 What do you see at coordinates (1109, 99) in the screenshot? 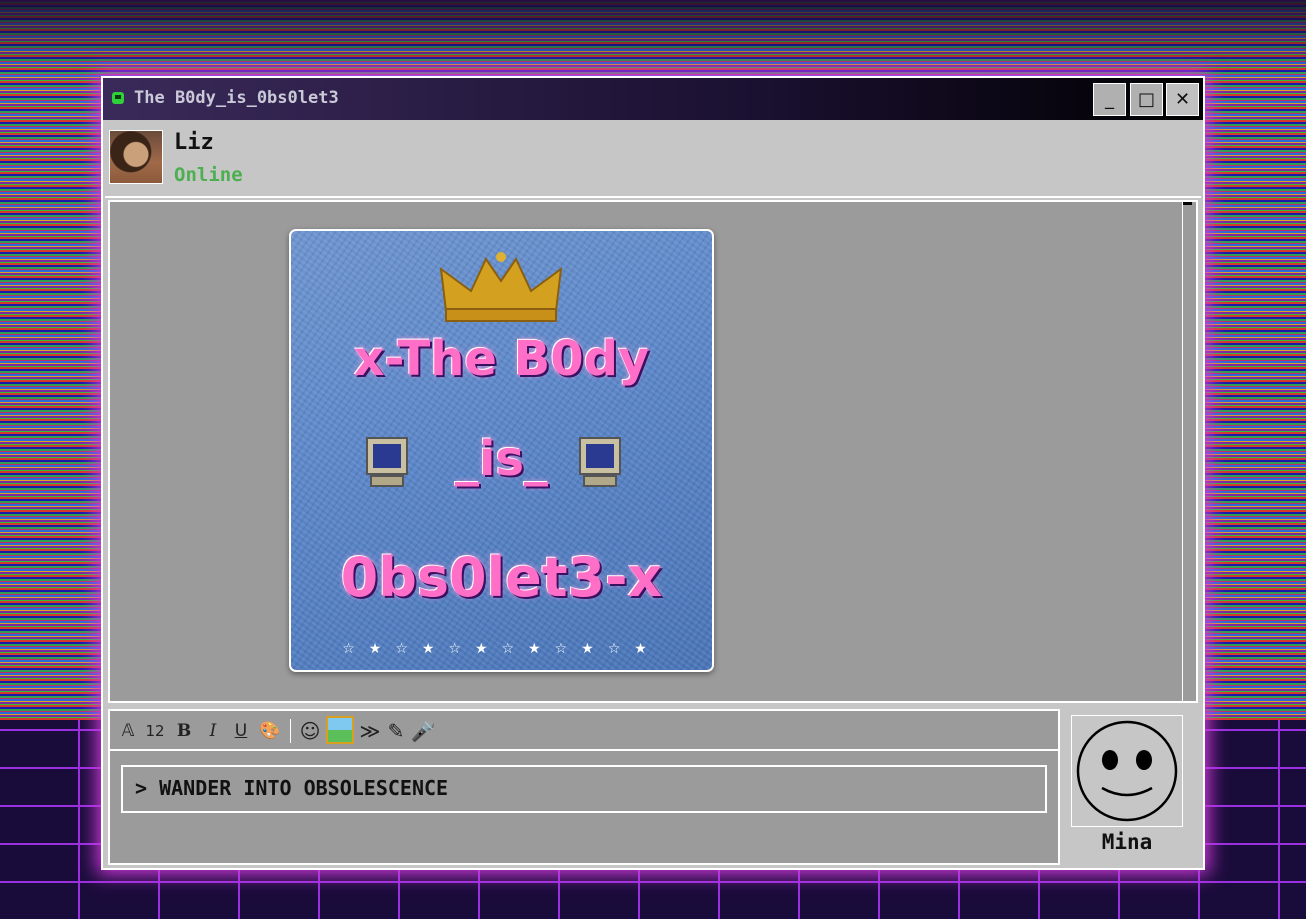
I see `minimize-button: _` at bounding box center [1109, 99].